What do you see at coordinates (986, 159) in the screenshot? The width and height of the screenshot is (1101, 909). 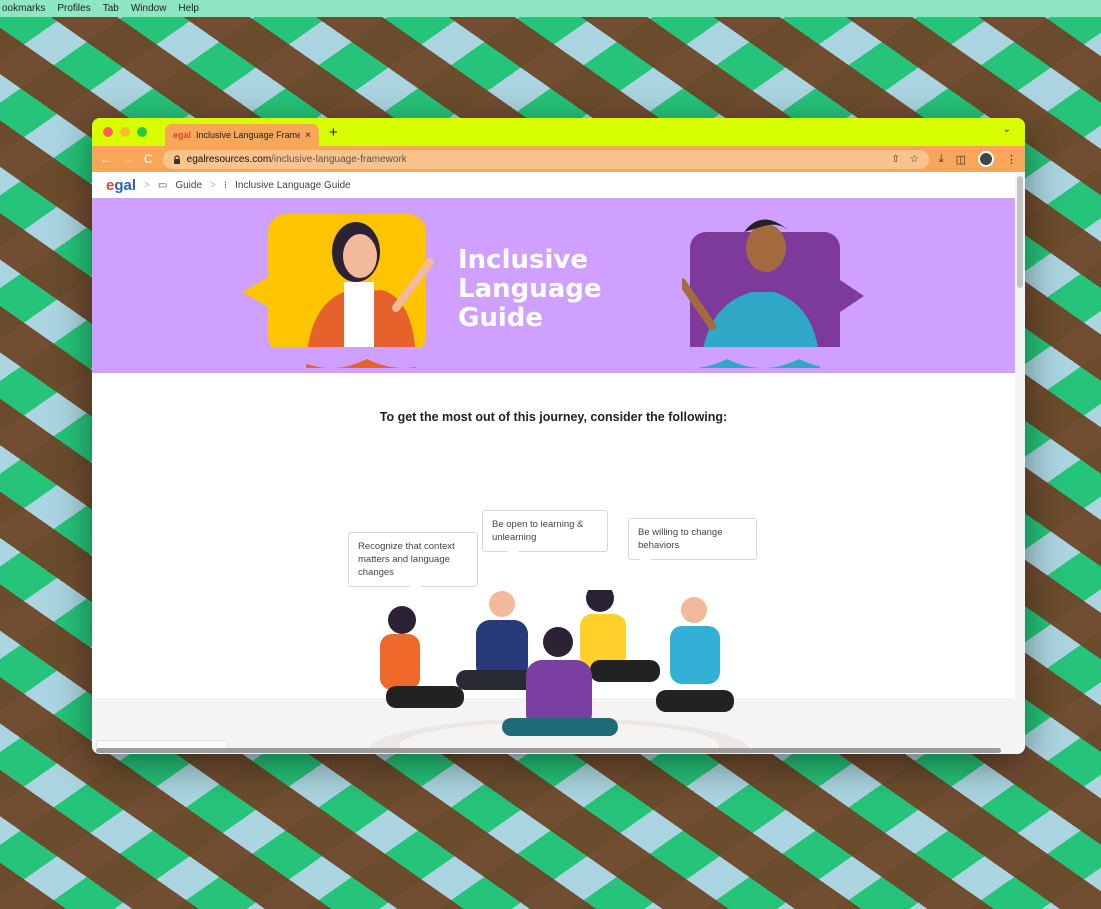 I see `profile-avatar` at bounding box center [986, 159].